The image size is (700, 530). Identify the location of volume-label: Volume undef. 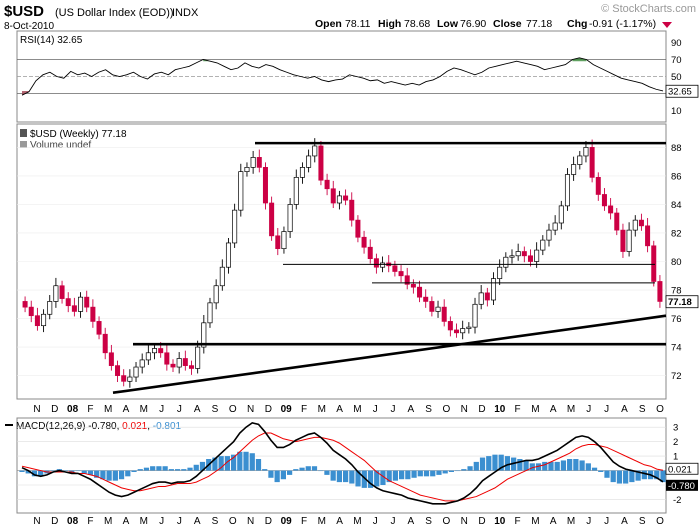
(60, 145).